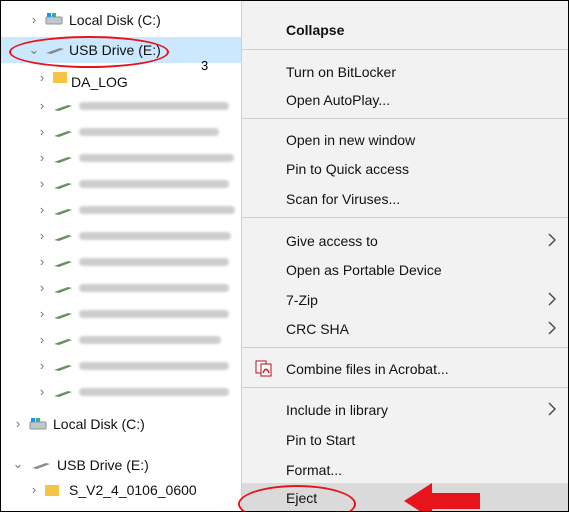 This screenshot has height=512, width=569. I want to click on nav-item-usb-drive-bottom: ⌄ USB Drive (E:), so click(121, 464).